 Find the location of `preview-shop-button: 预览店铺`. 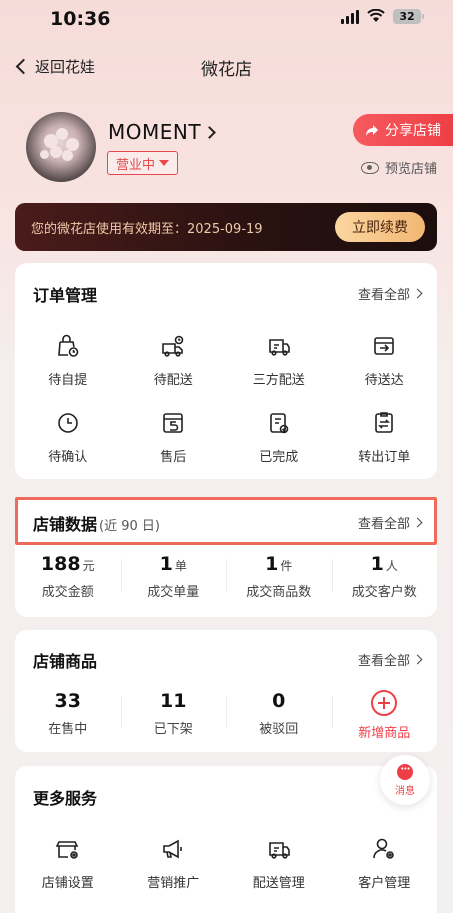

preview-shop-button: 预览店铺 is located at coordinates (398, 167).